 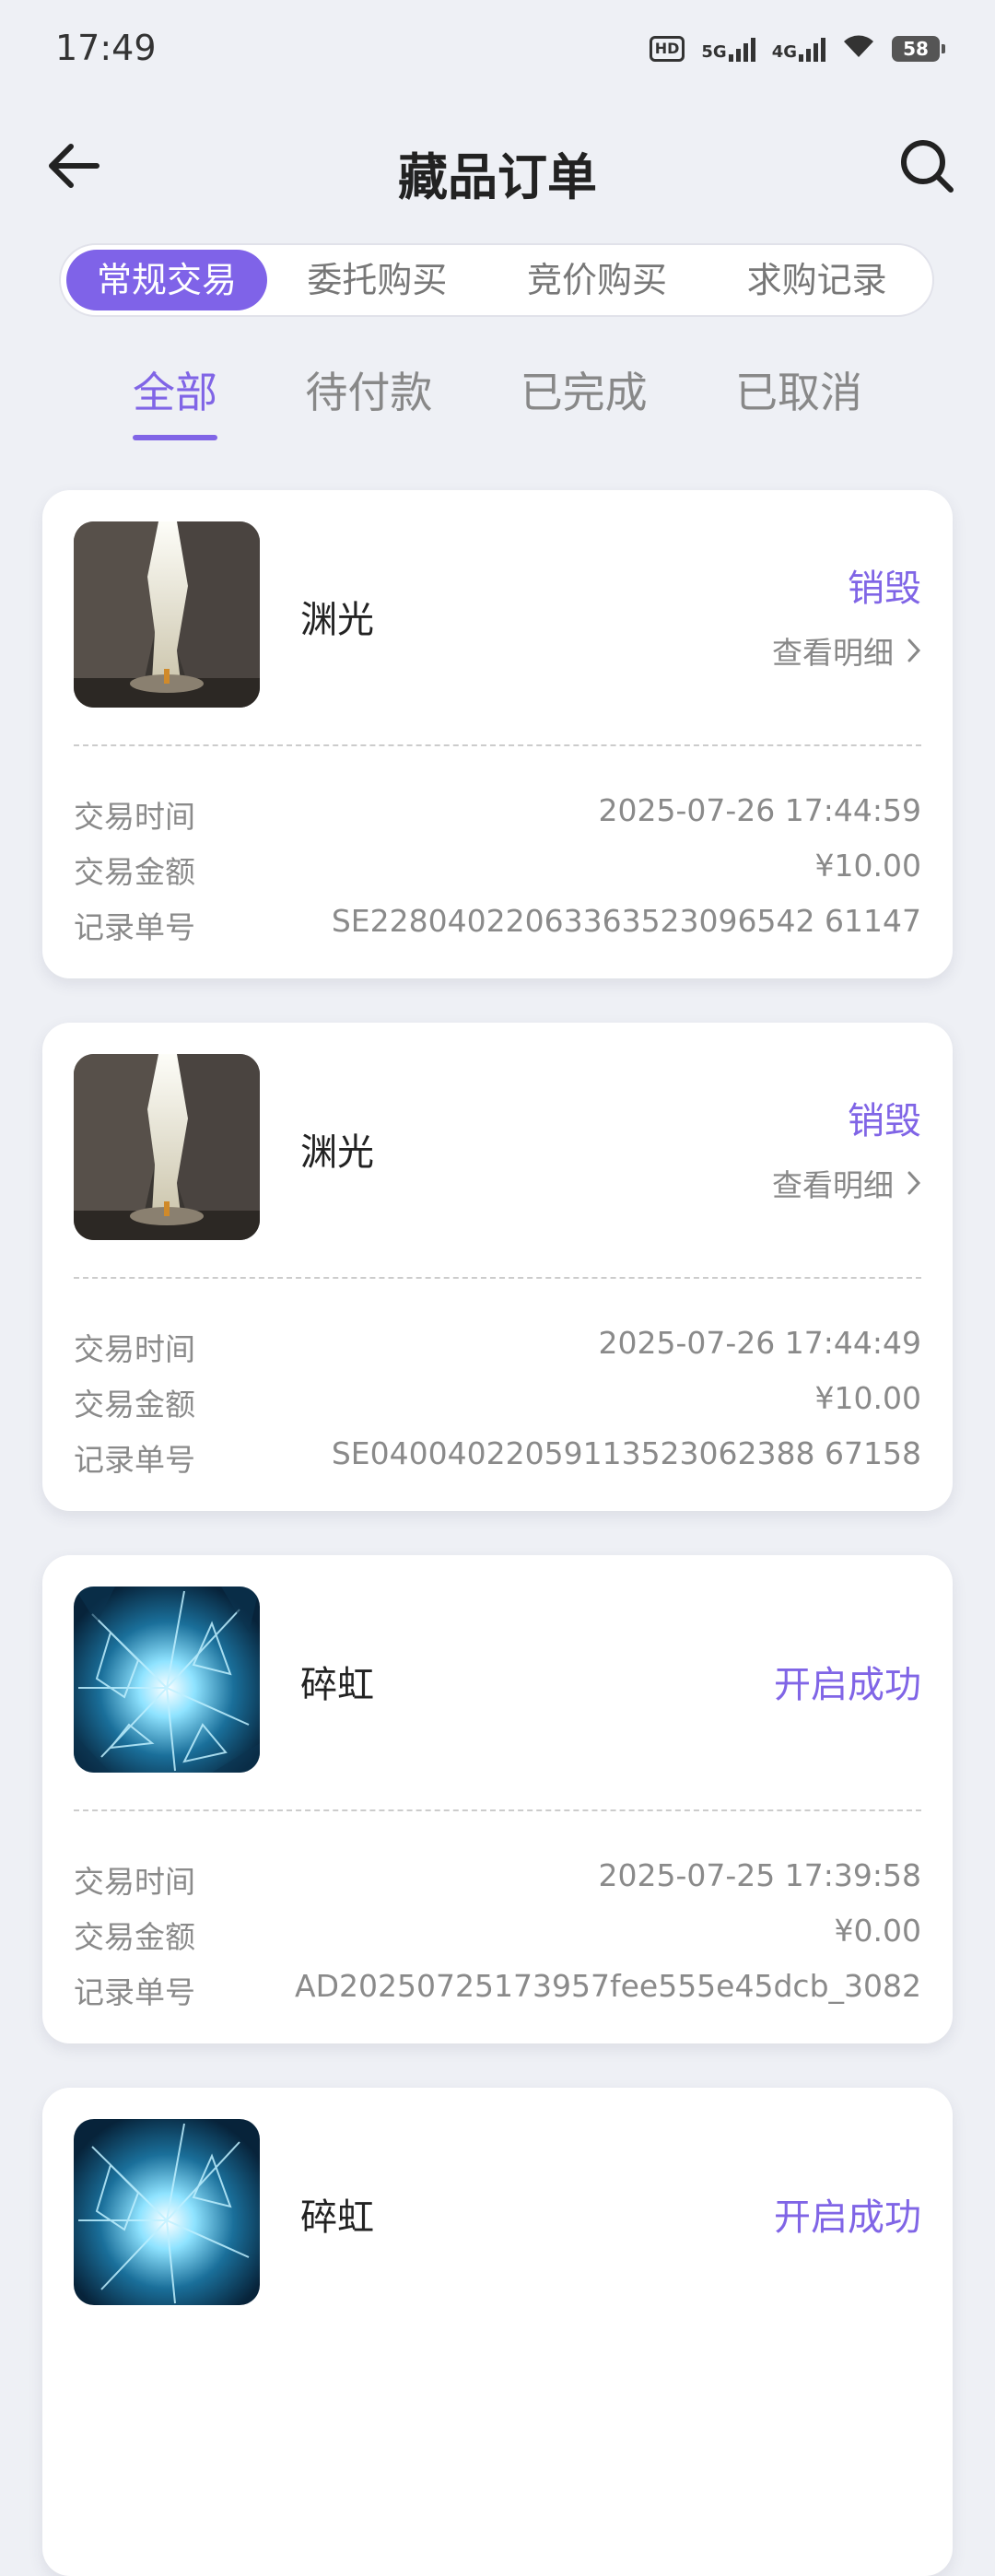 I want to click on tab-entrusted-purchase: 委托购买, so click(x=377, y=280).